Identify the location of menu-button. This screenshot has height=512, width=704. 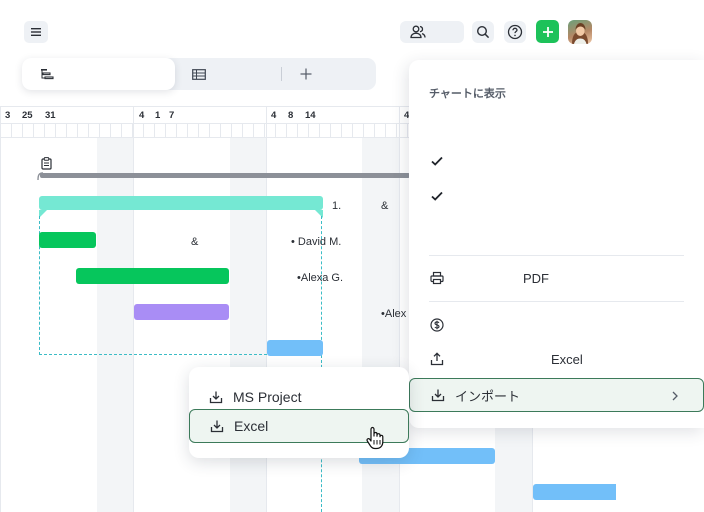
(36, 32).